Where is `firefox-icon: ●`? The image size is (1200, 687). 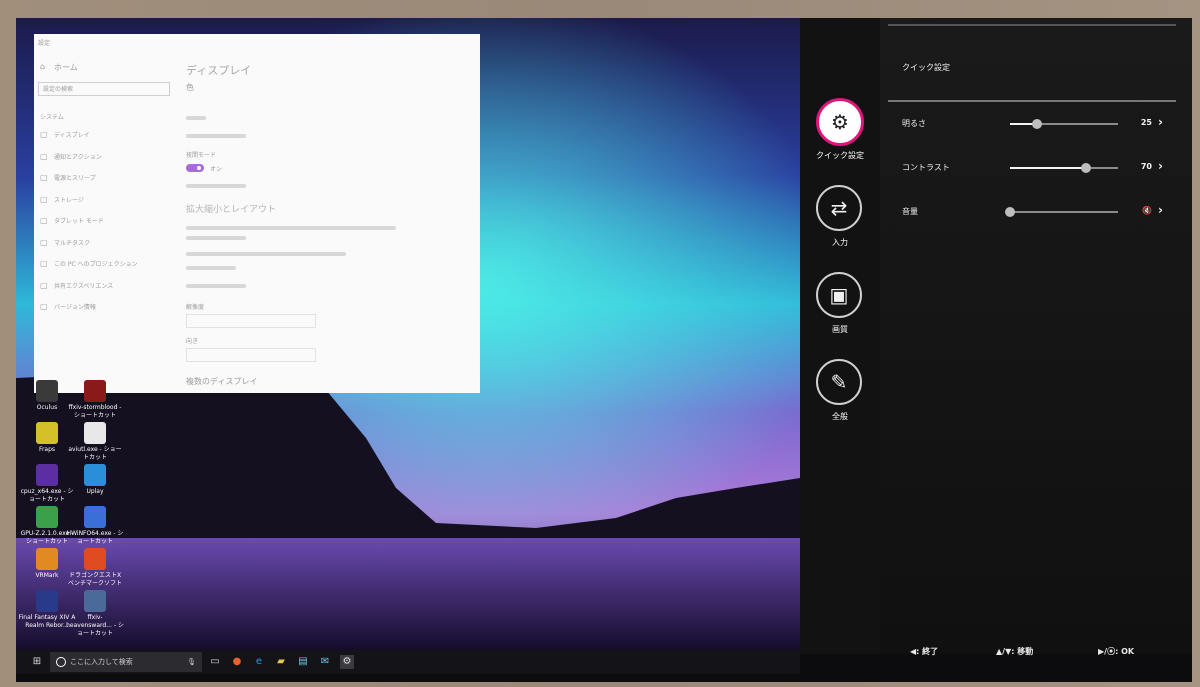 firefox-icon: ● is located at coordinates (237, 662).